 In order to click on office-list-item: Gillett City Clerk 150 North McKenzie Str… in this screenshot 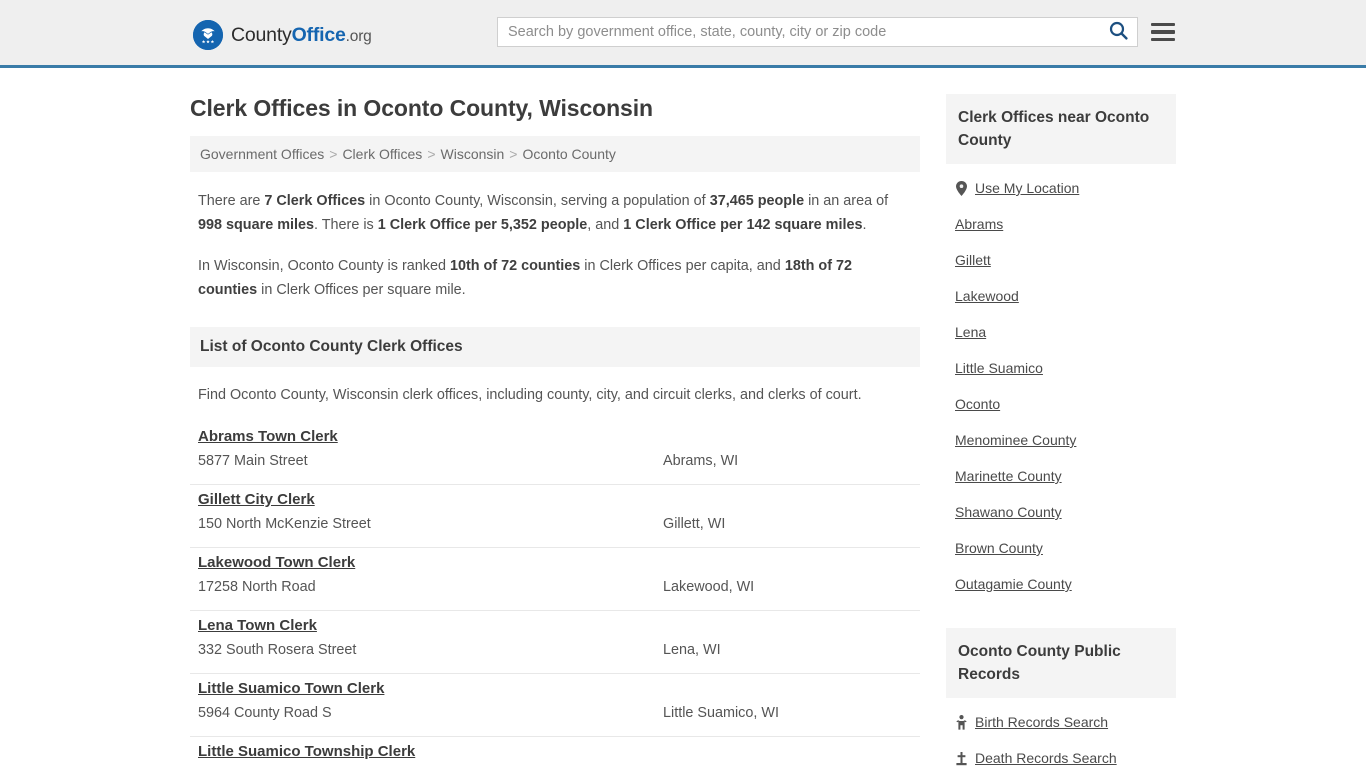, I will do `click(555, 516)`.